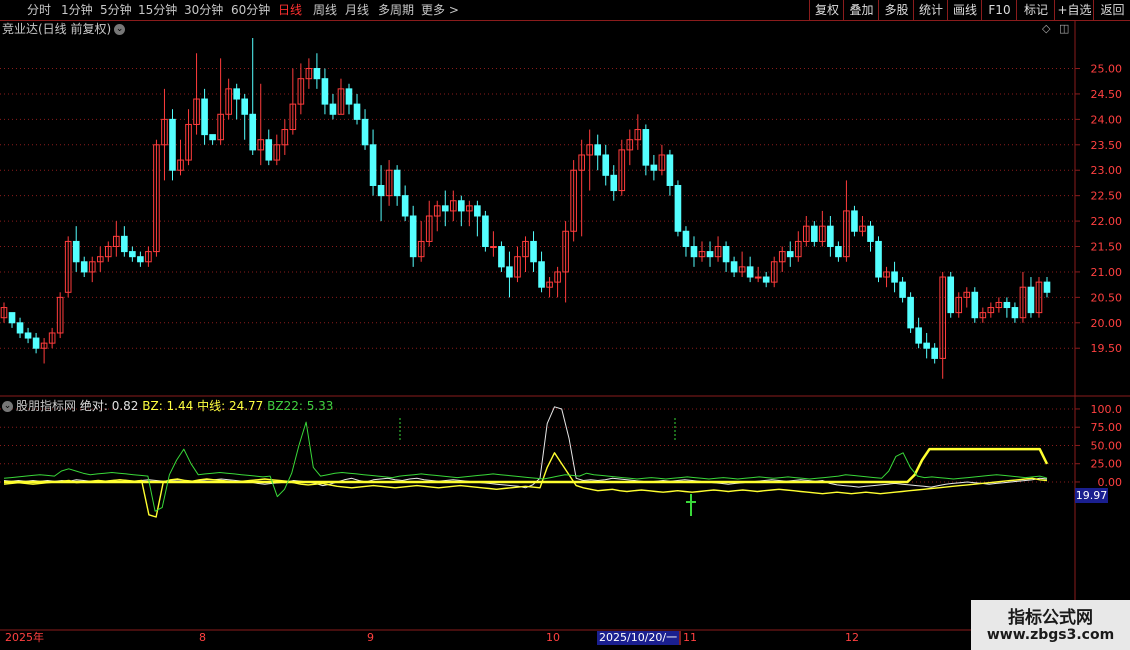 Image resolution: width=1130 pixels, height=650 pixels. What do you see at coordinates (1107, 145) in the screenshot?
I see `y-tick-label: 23.50` at bounding box center [1107, 145].